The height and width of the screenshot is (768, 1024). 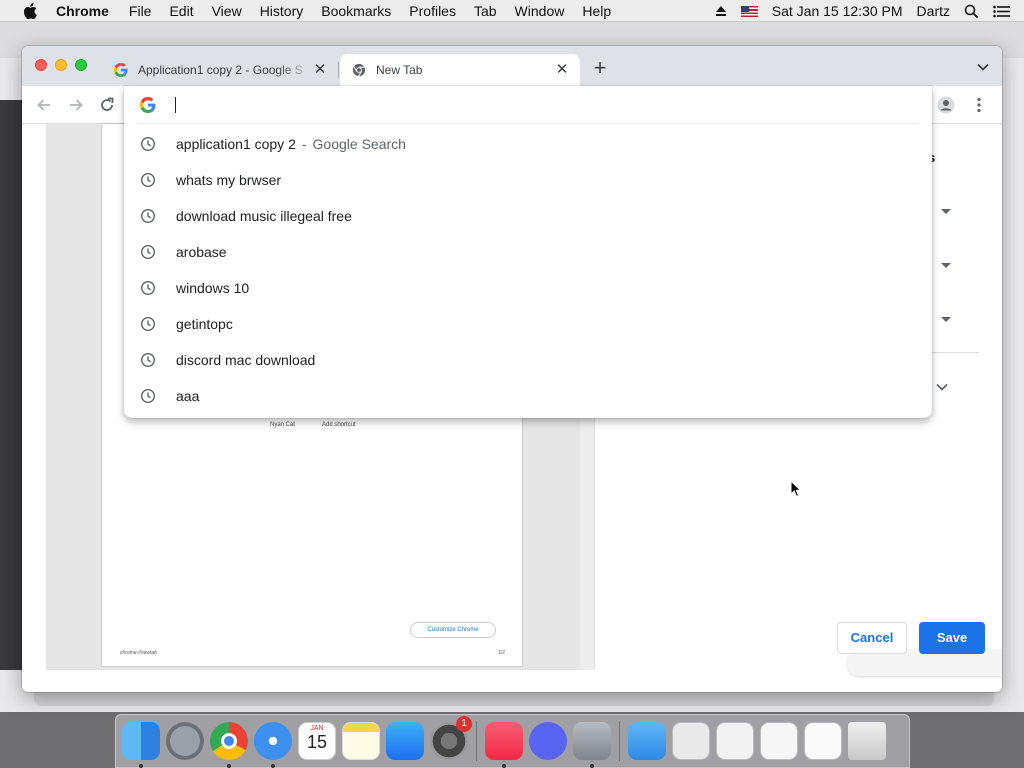 What do you see at coordinates (983, 67) in the screenshot?
I see `tab-search-chevron-icon` at bounding box center [983, 67].